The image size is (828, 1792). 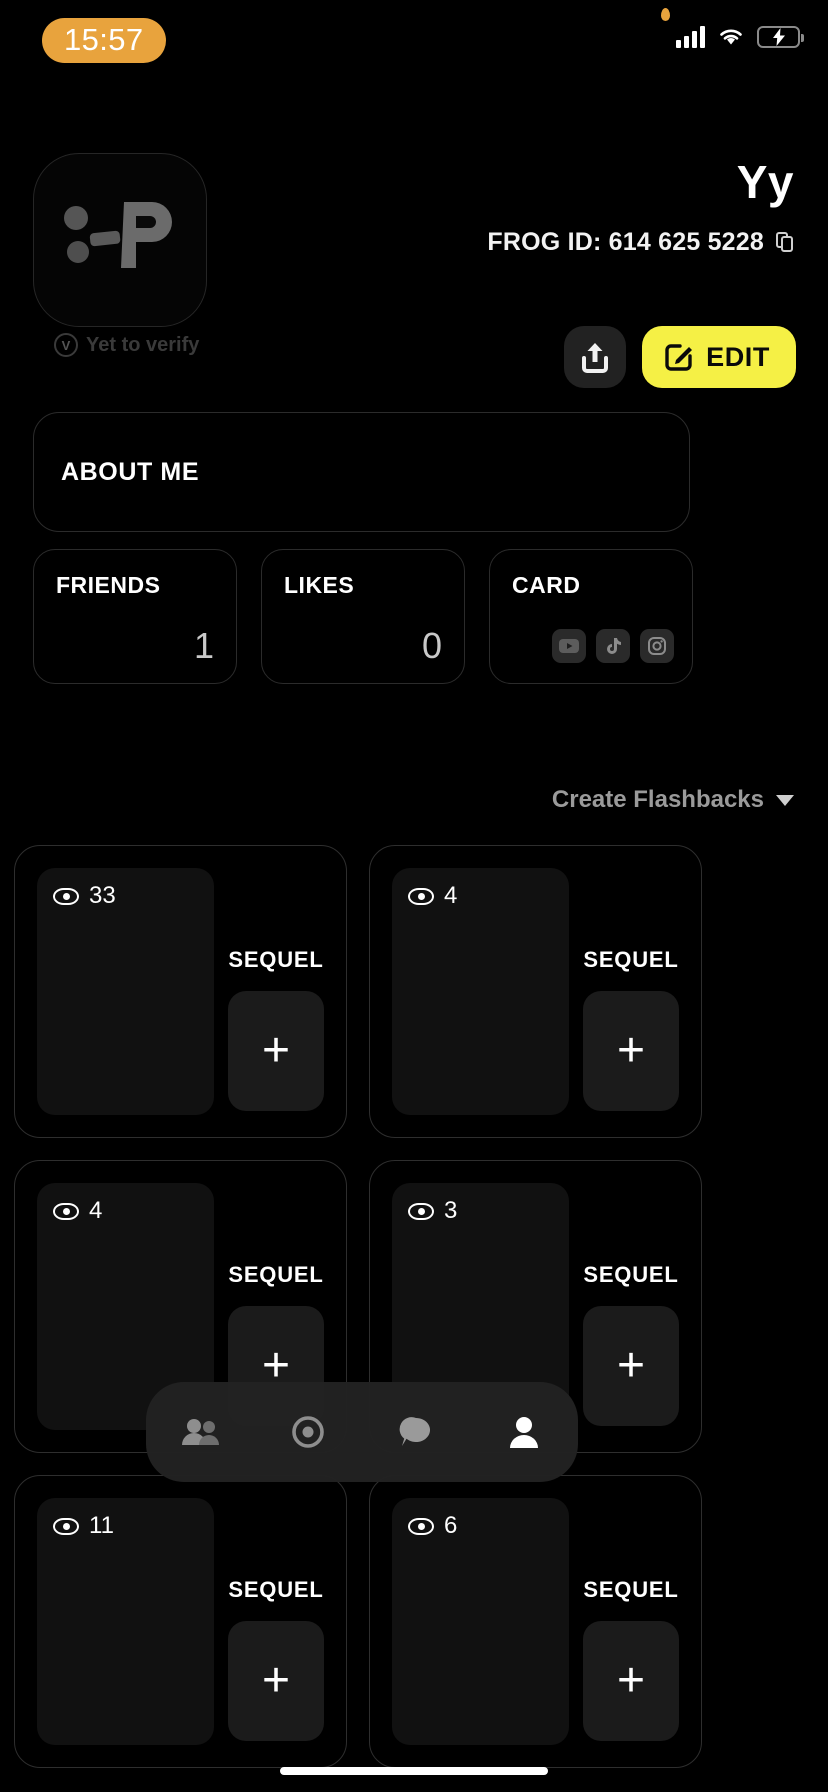 I want to click on nav-item-profile, so click(x=524, y=1432).